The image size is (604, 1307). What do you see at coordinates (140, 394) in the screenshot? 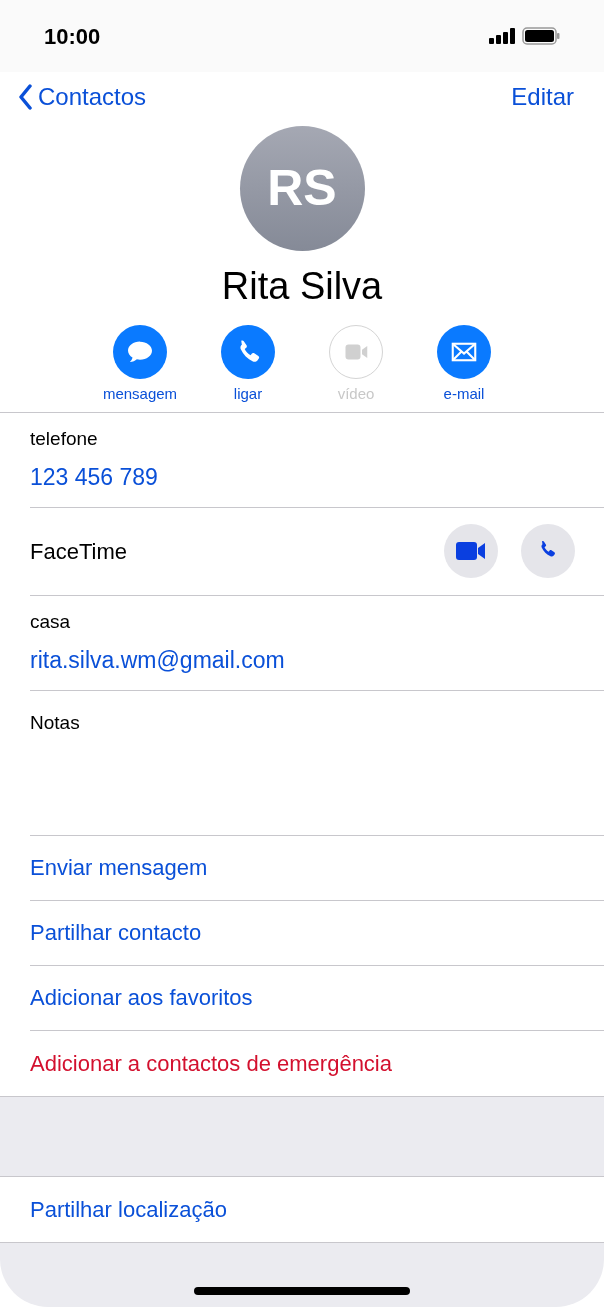
I see `action-label: mensagem` at bounding box center [140, 394].